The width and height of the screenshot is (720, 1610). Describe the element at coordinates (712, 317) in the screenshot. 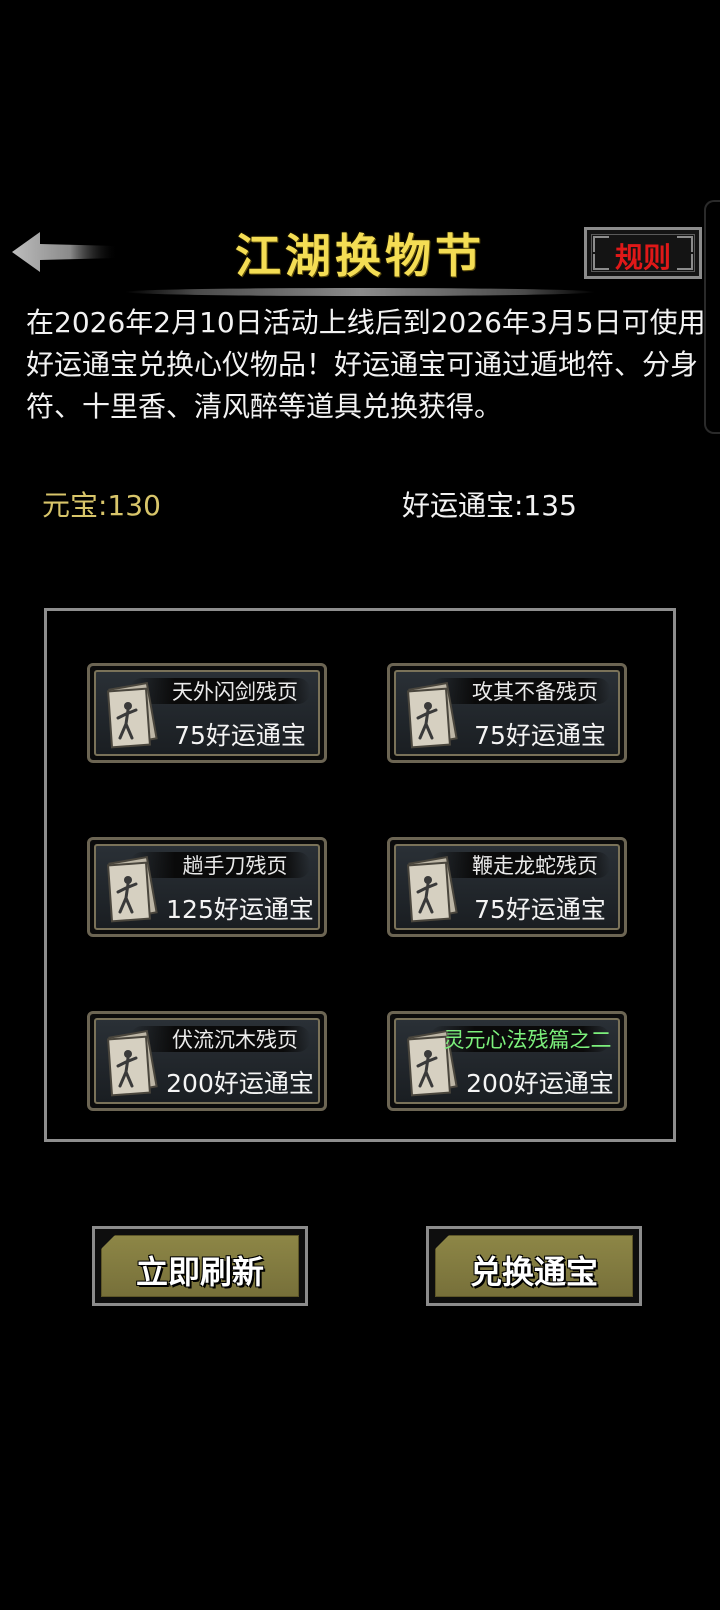

I see `side-drawer-handle` at that location.